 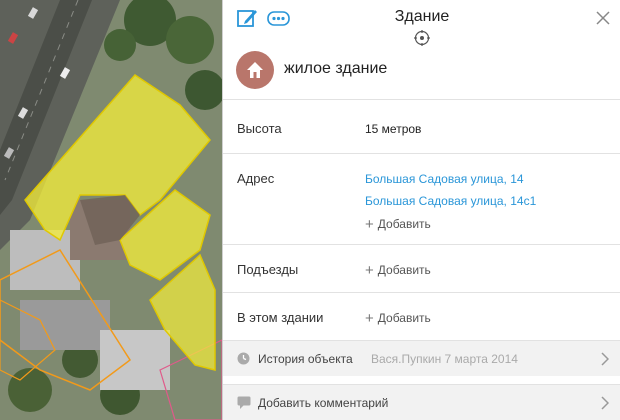 What do you see at coordinates (268, 269) in the screenshot?
I see `entrances-label: Подъезды` at bounding box center [268, 269].